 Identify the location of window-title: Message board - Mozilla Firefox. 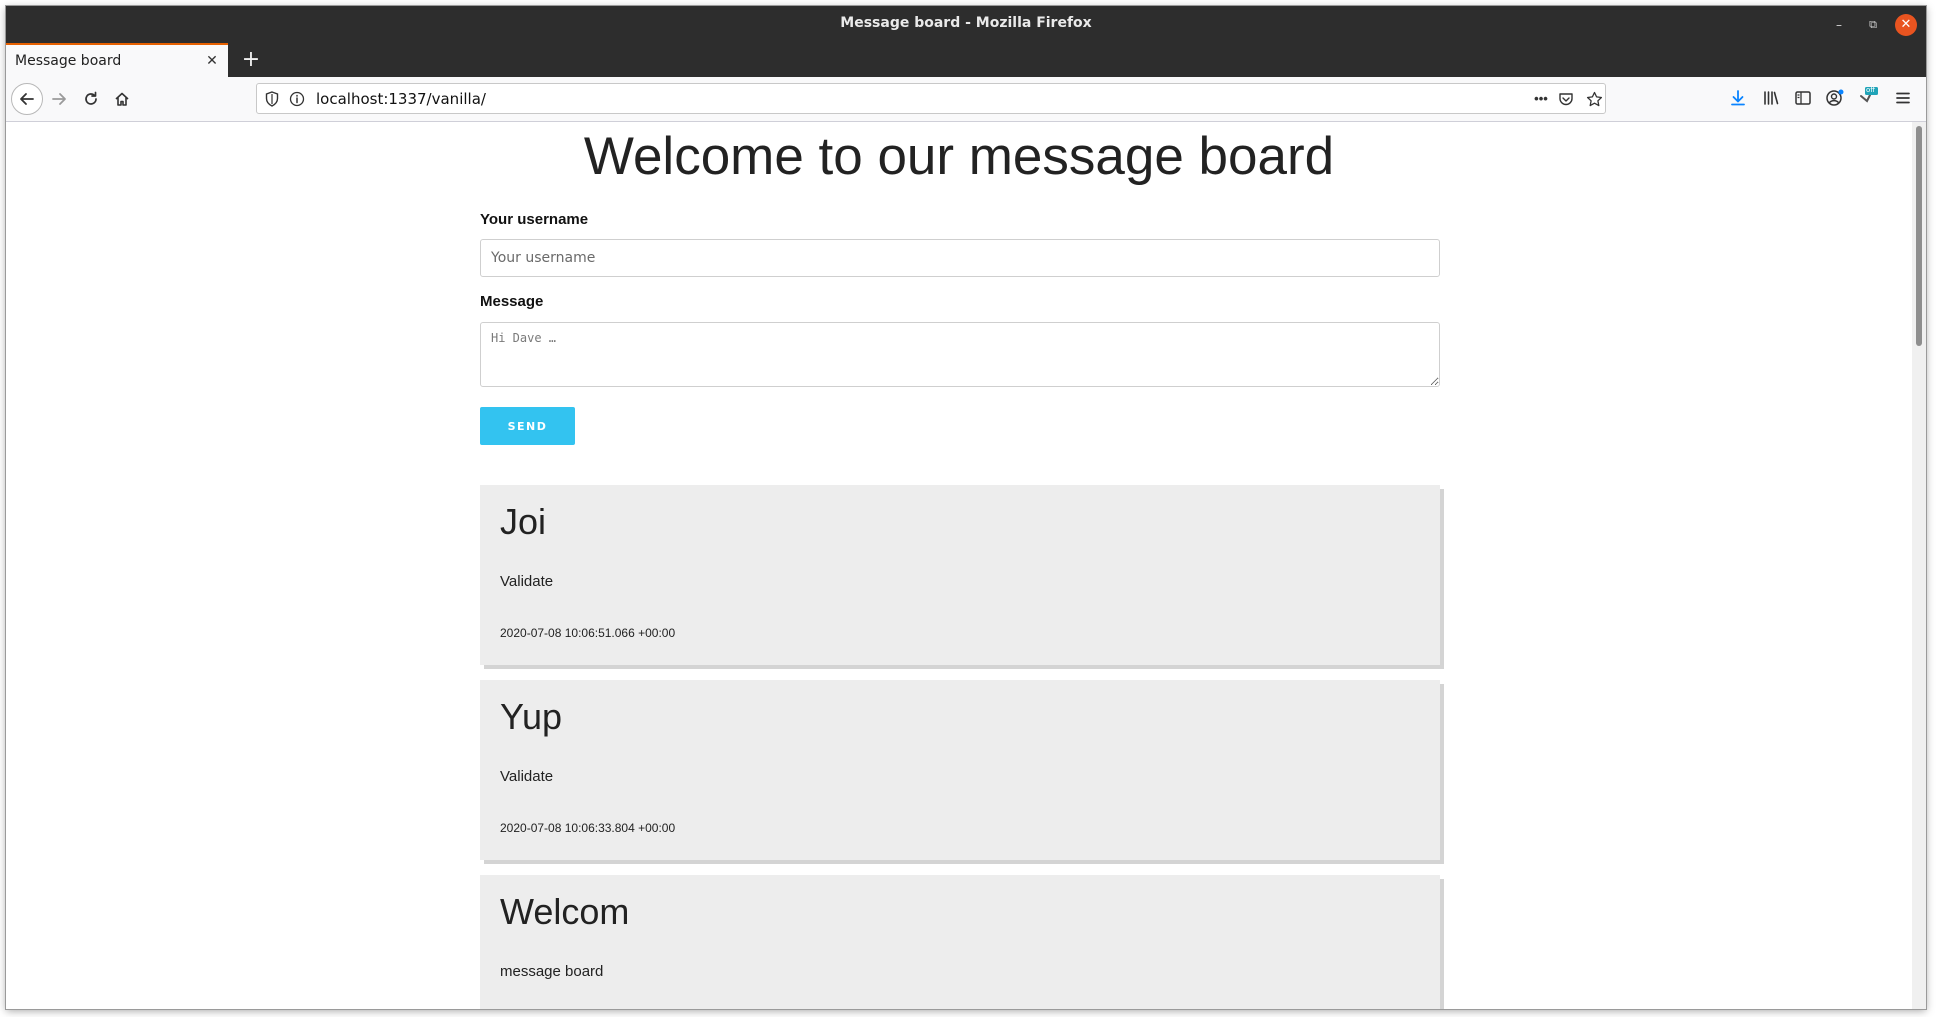
(966, 23).